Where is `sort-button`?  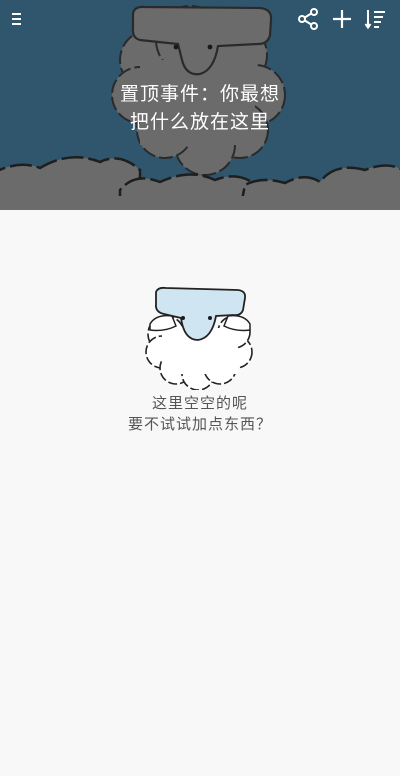 sort-button is located at coordinates (376, 19).